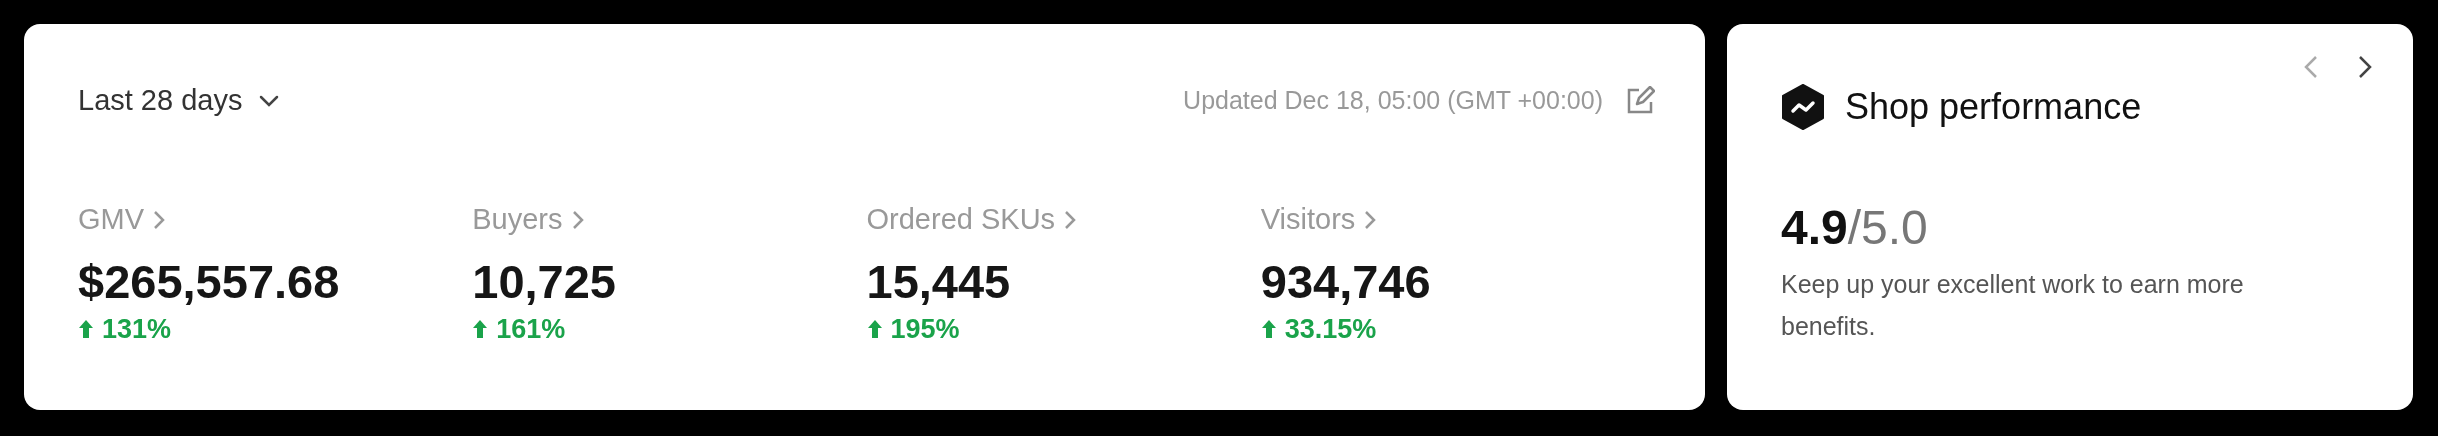 The width and height of the screenshot is (2438, 436). Describe the element at coordinates (209, 282) in the screenshot. I see `metric-value: $265,557.68` at that location.